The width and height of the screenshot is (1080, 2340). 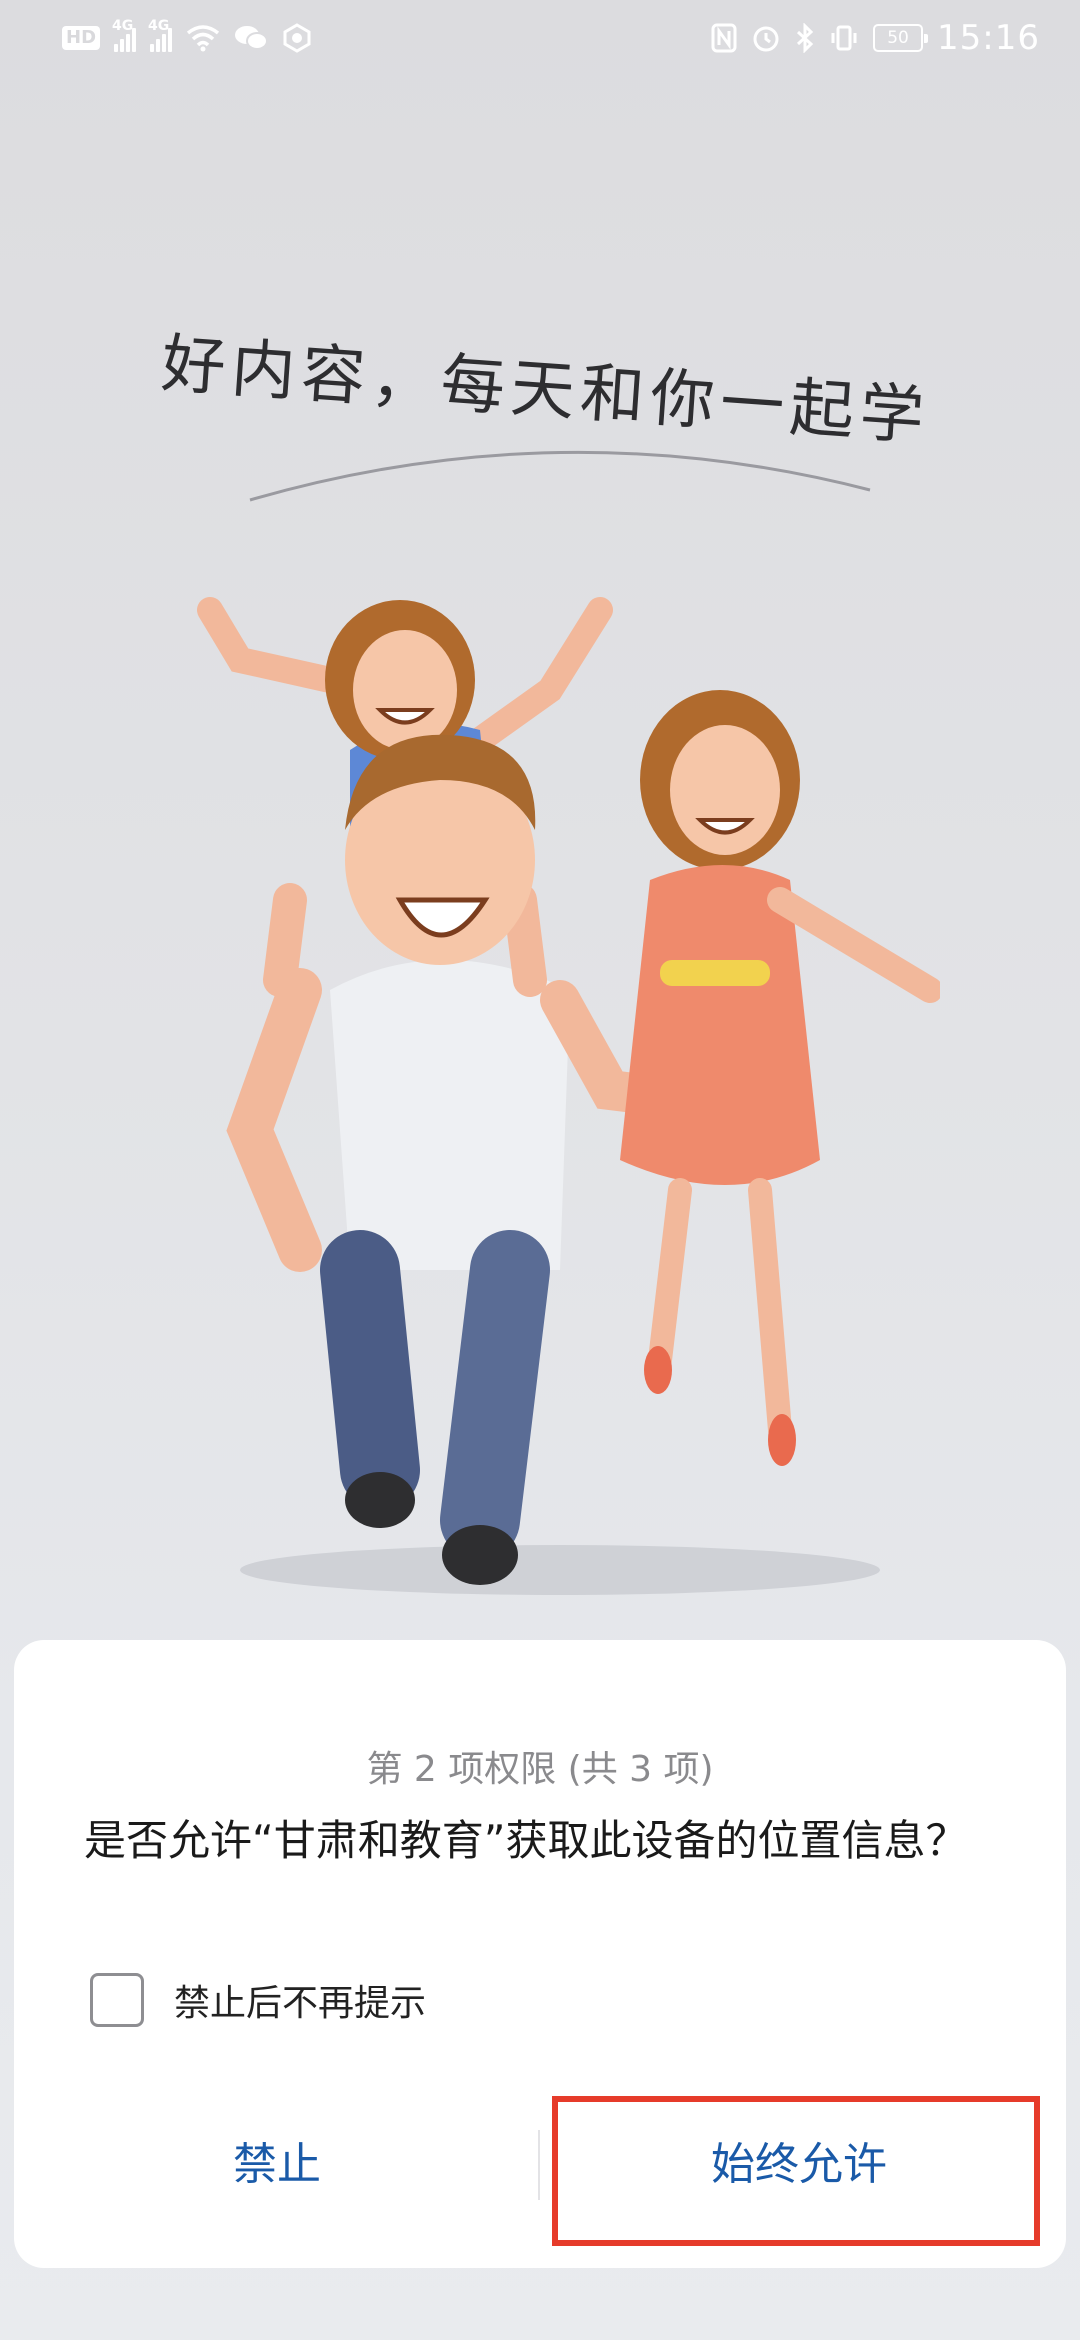 I want to click on permission-counter: 第 2 项权限 (共 3 项), so click(x=540, y=1769).